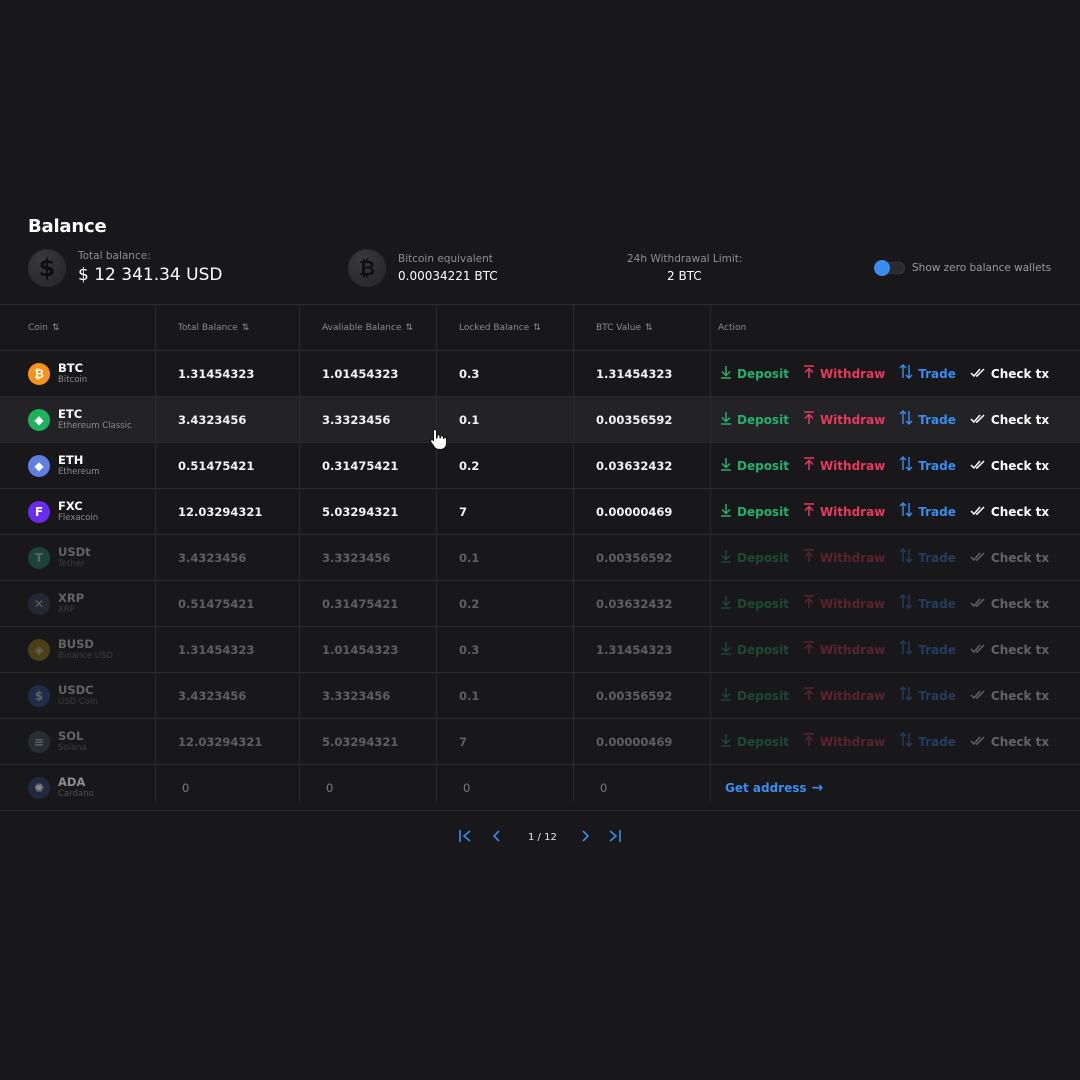  What do you see at coordinates (634, 419) in the screenshot?
I see `btc-value-cell: 0.00356592` at bounding box center [634, 419].